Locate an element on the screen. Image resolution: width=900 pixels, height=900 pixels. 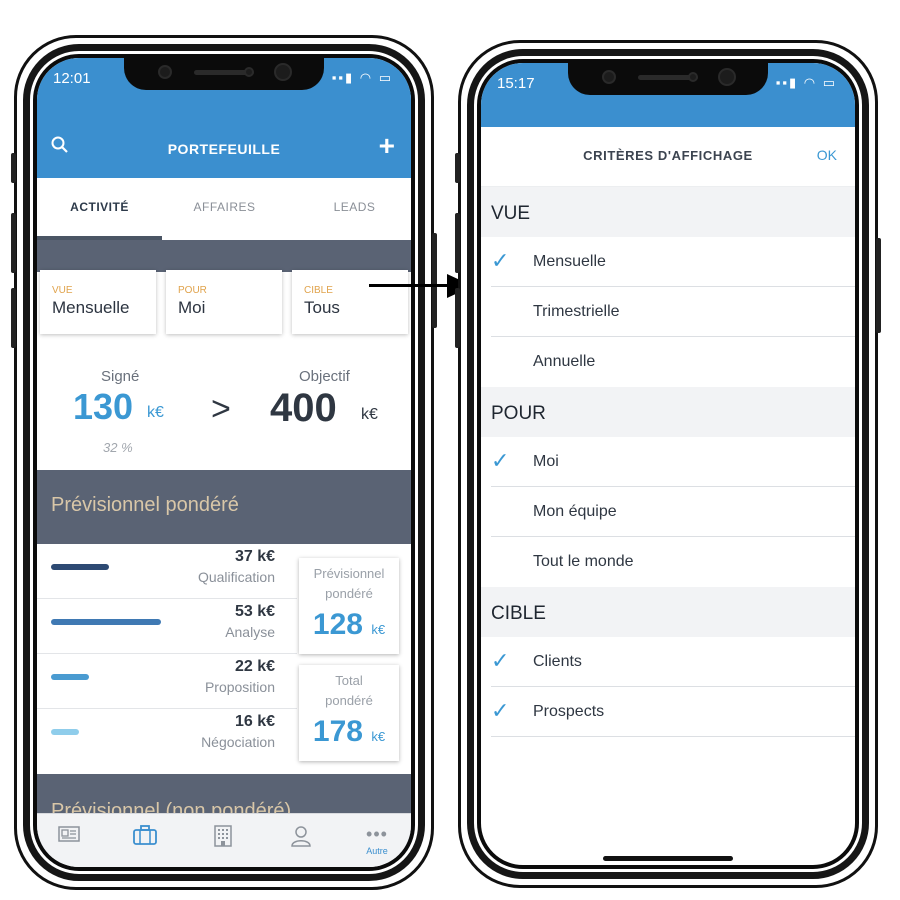
more-icon: ••• Autre is located at coordinates (377, 838).